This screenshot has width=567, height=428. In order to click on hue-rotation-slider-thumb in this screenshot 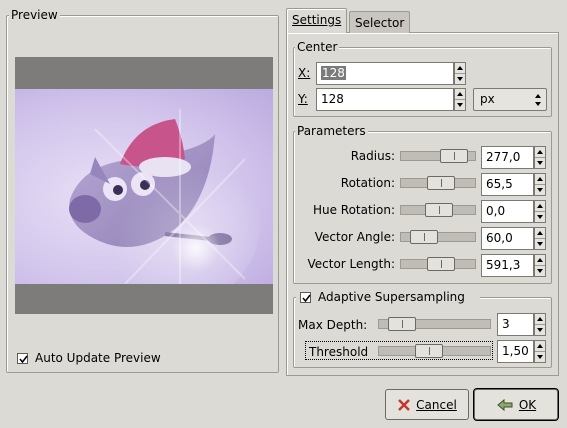, I will do `click(439, 210)`.